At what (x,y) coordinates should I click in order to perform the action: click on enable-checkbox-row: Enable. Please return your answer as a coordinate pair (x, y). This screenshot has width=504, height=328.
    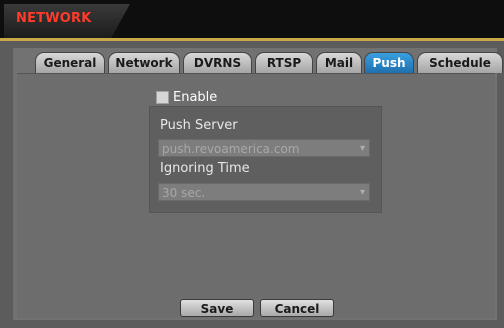
    Looking at the image, I should click on (186, 97).